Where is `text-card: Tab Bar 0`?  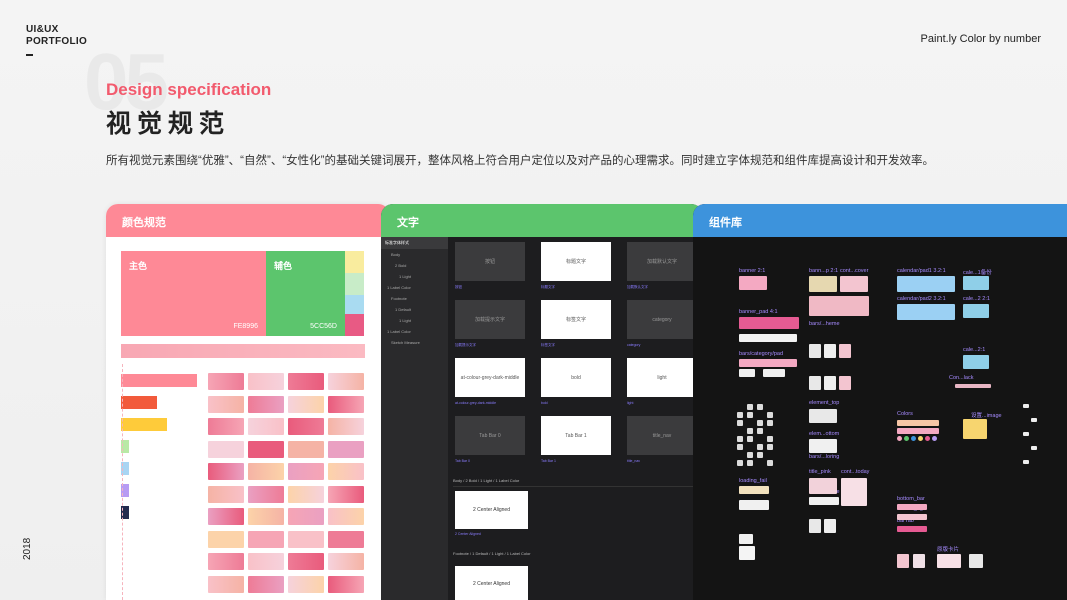 text-card: Tab Bar 0 is located at coordinates (490, 435).